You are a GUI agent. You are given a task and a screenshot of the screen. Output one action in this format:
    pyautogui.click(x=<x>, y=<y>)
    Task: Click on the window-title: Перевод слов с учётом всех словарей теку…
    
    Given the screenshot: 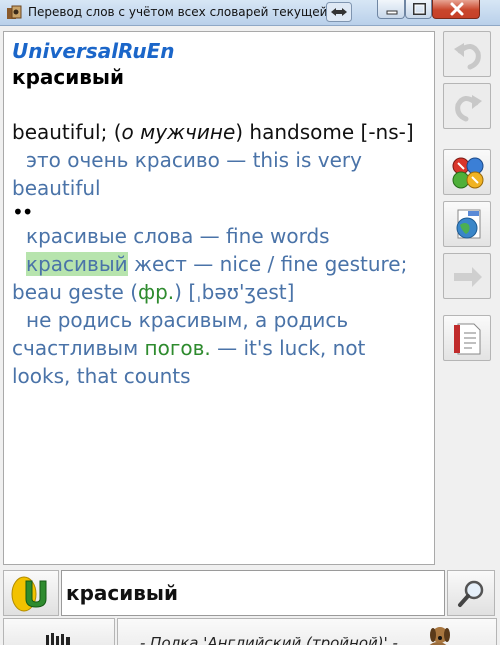 What is the action you would take?
    pyautogui.click(x=189, y=12)
    